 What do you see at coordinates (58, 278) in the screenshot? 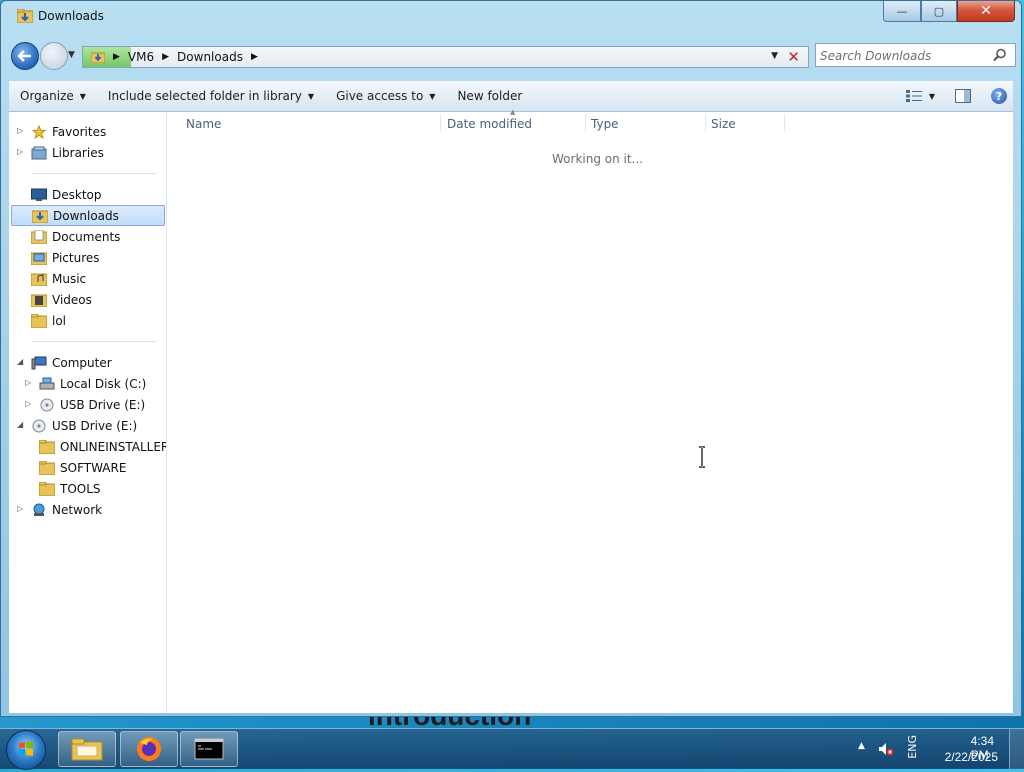
I see `nav-item-music: Music` at bounding box center [58, 278].